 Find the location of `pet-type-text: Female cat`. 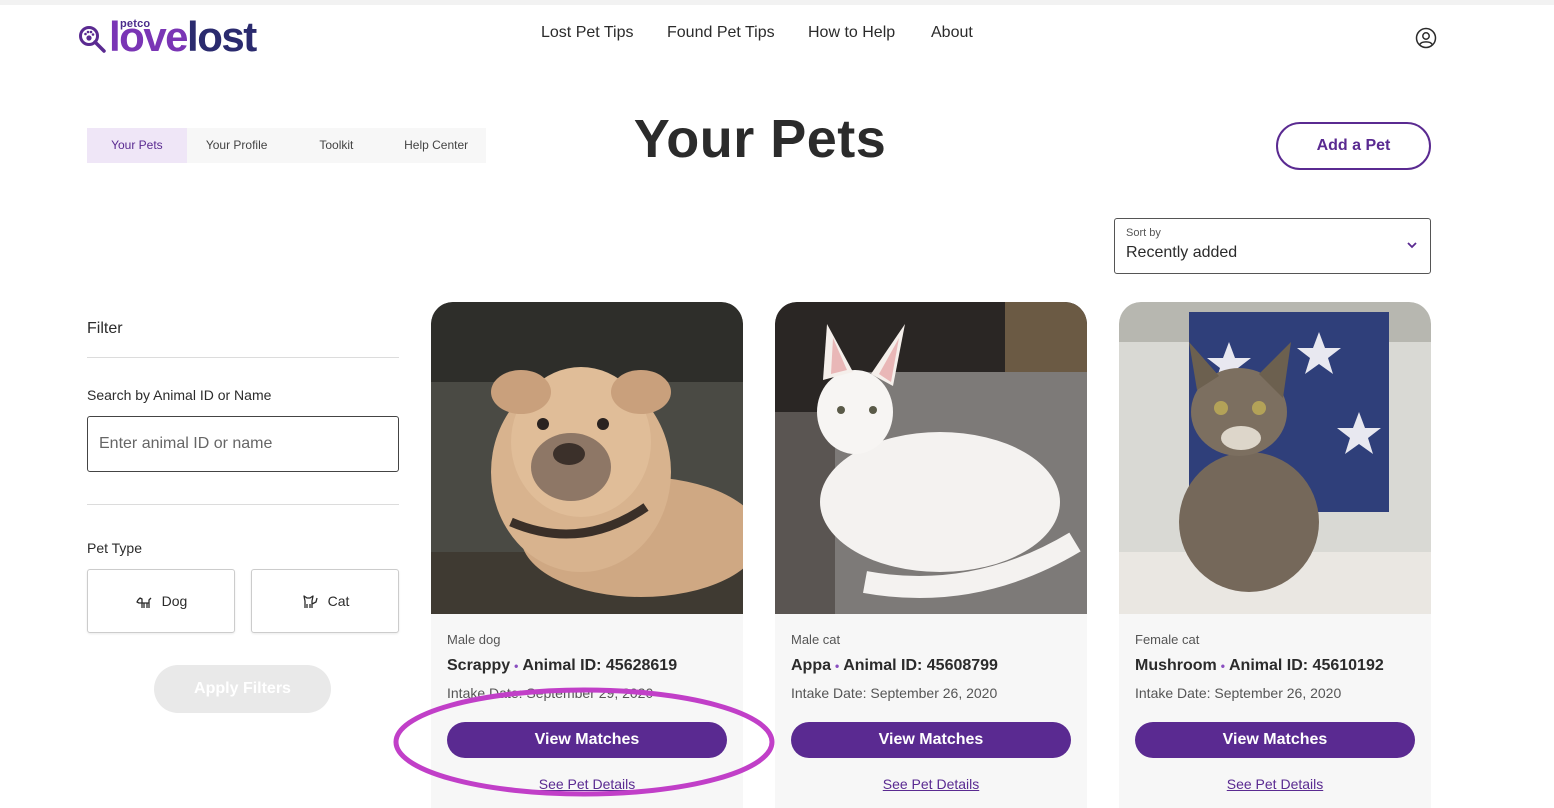

pet-type-text: Female cat is located at coordinates (1167, 639).